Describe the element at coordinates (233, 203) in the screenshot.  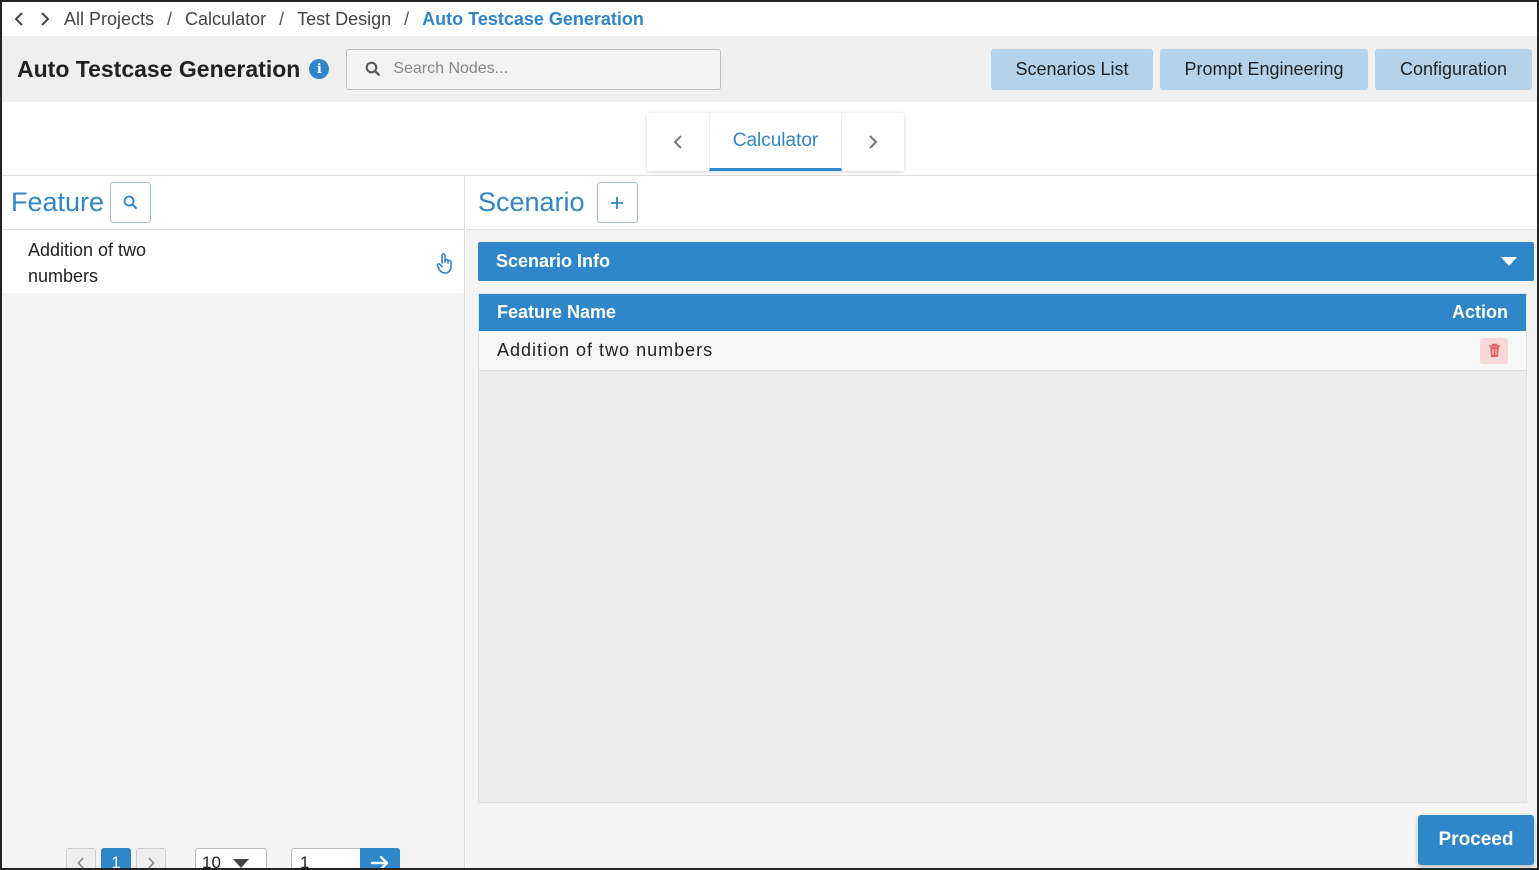
I see `feature-panel-header: Feature` at that location.